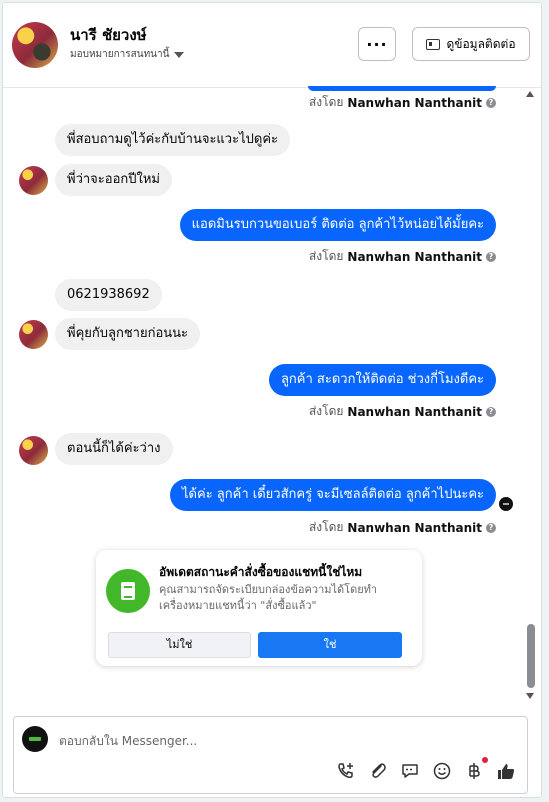 The image size is (549, 802). I want to click on message-bubble-incoming: พี่คุยกับลูกชายก่อนนะ, so click(128, 334).